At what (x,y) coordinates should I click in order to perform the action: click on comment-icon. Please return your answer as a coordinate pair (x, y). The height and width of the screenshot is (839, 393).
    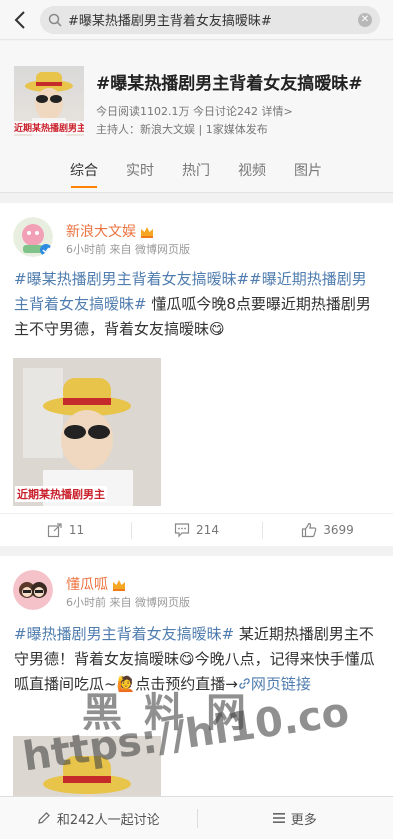
    Looking at the image, I should click on (182, 530).